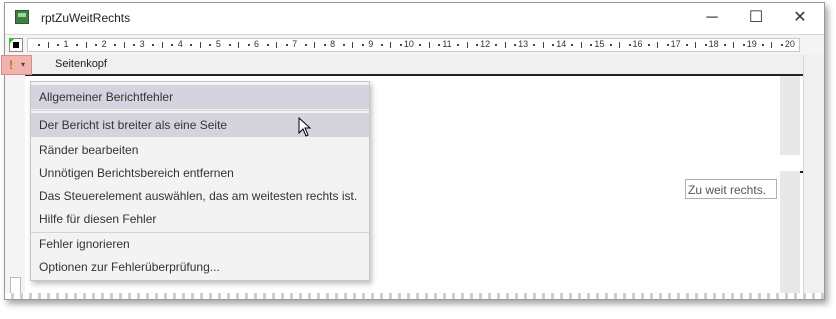 The width and height of the screenshot is (836, 319). What do you see at coordinates (200, 244) in the screenshot?
I see `menu-item-ignorieren: Fehler ignorieren` at bounding box center [200, 244].